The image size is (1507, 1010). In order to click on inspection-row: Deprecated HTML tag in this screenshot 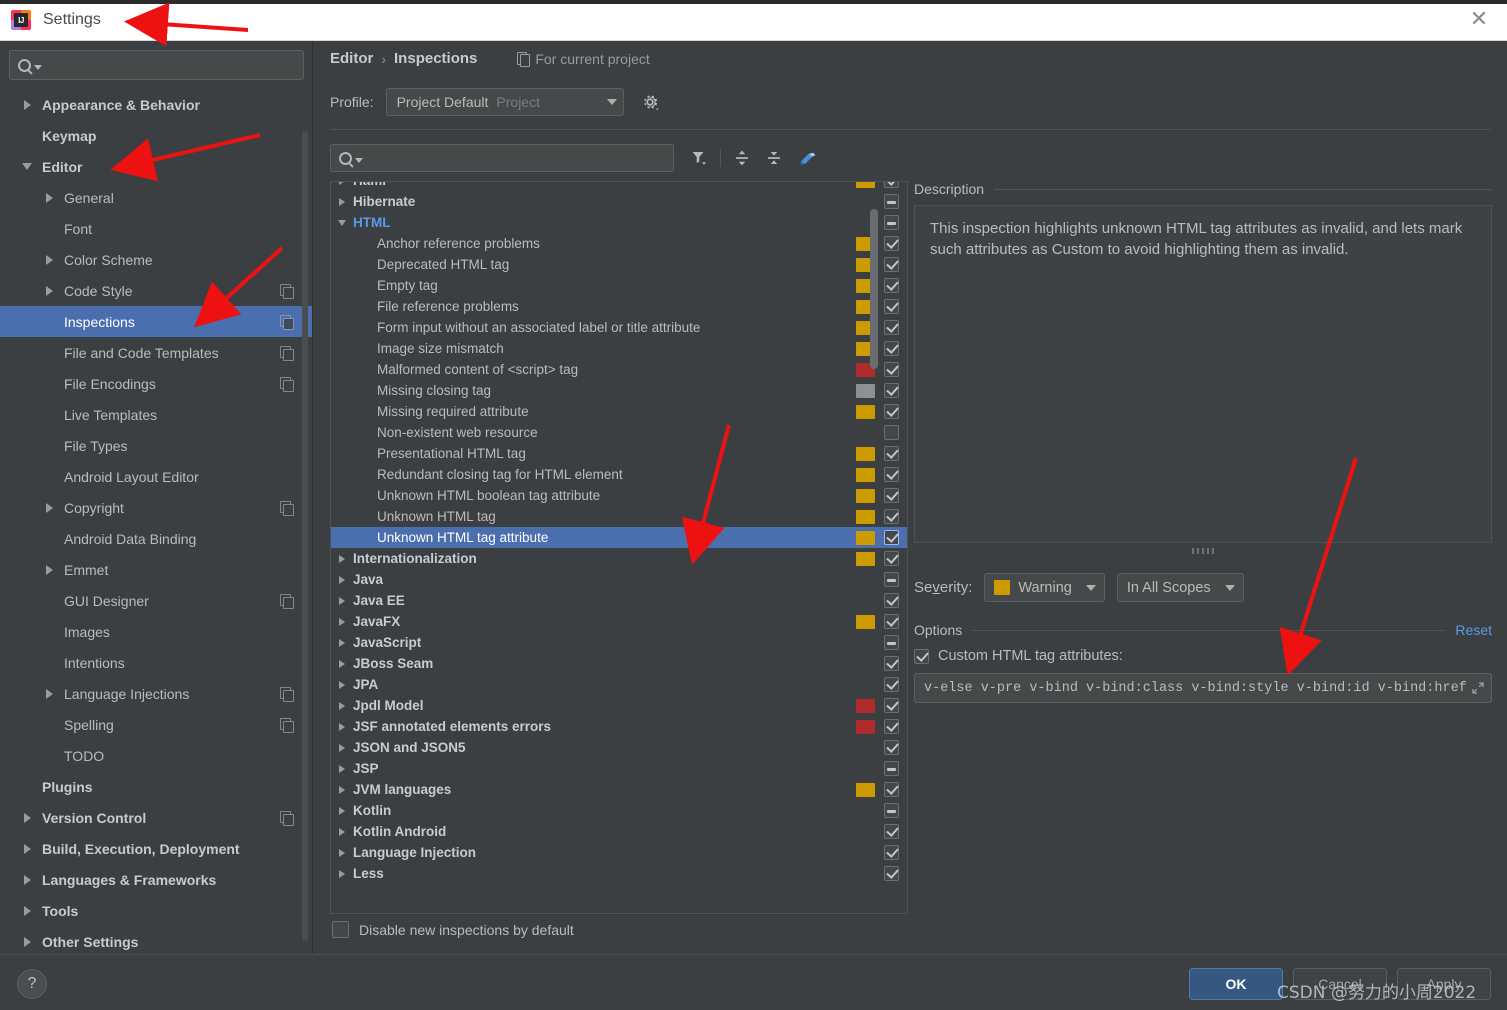, I will do `click(619, 264)`.